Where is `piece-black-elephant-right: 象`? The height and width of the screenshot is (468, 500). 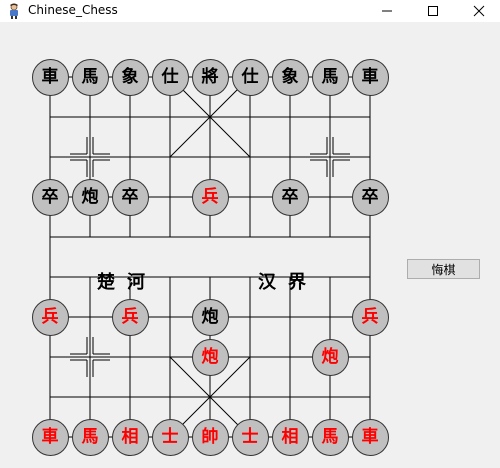 piece-black-elephant-right: 象 is located at coordinates (290, 77).